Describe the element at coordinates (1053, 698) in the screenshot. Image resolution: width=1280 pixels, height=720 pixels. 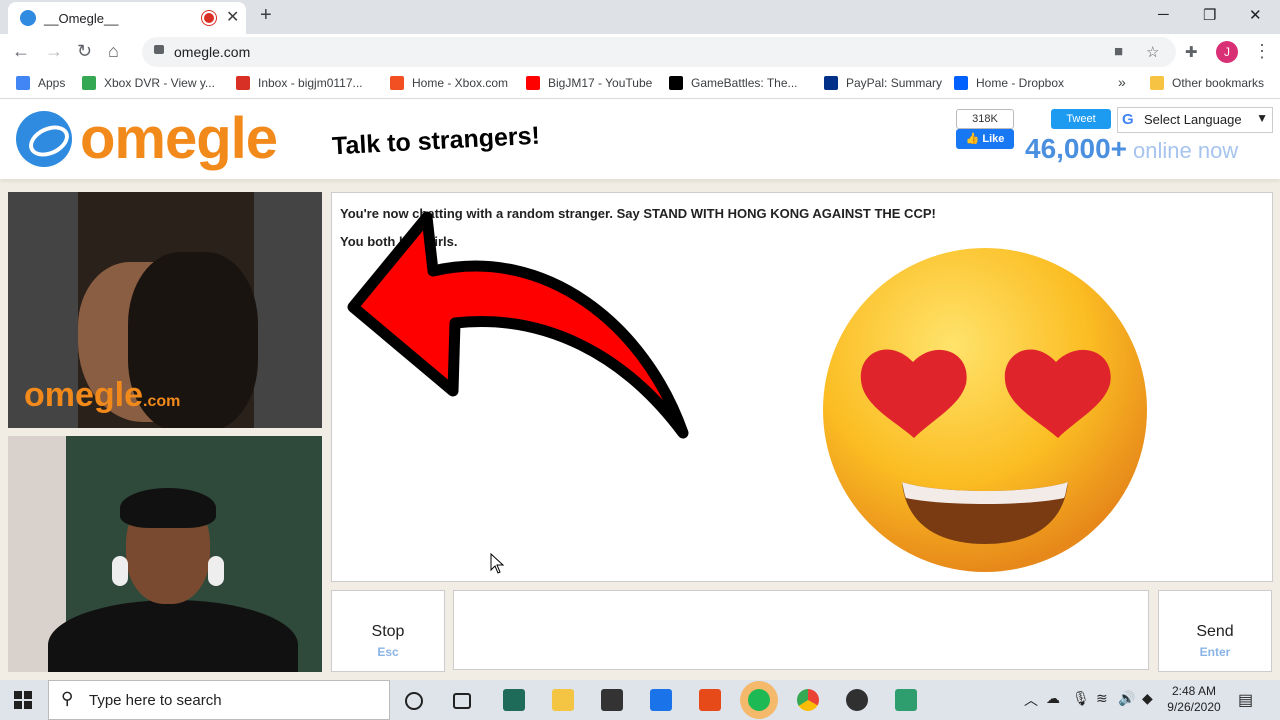
I see `onedrive-cloud-icon: ☁` at that location.